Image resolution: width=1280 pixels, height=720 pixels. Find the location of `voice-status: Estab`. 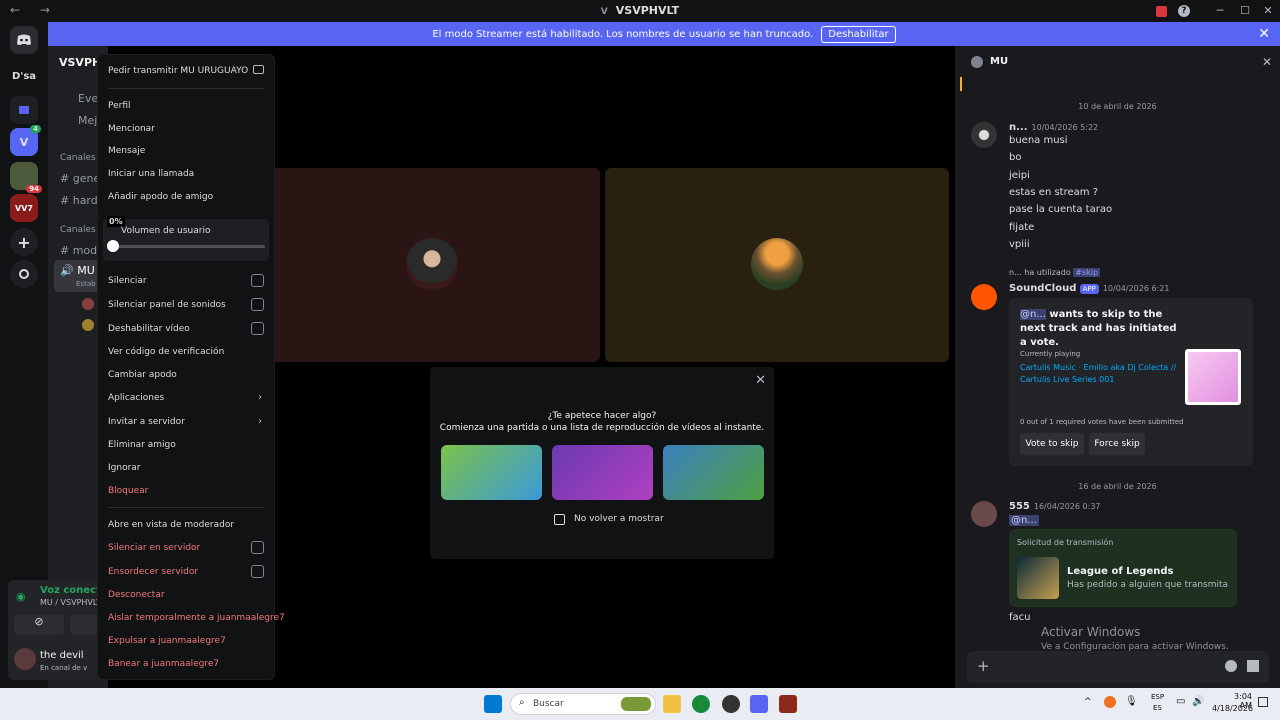

voice-status: Estab is located at coordinates (86, 284).